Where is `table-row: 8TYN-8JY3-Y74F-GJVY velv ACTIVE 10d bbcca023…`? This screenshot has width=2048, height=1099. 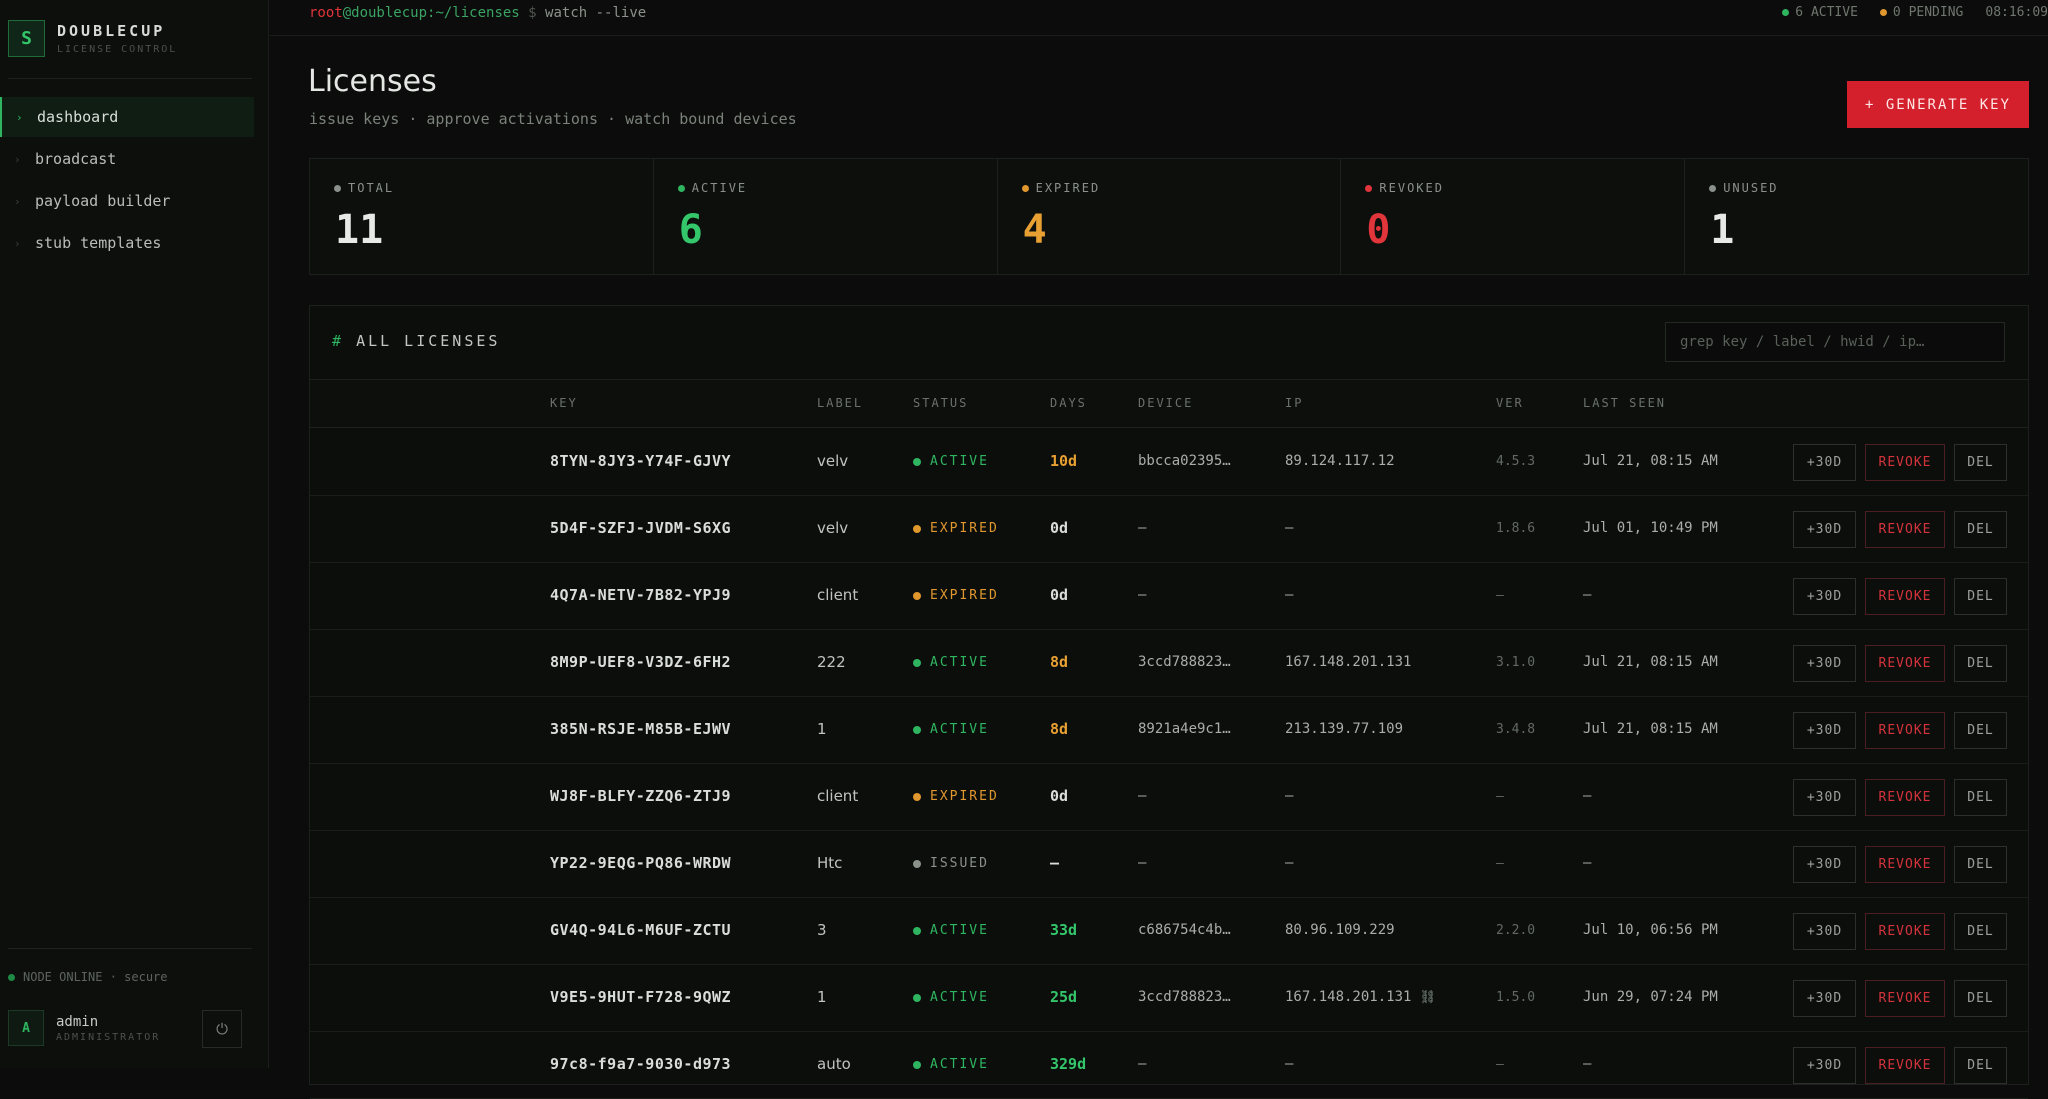 table-row: 8TYN-8JY3-Y74F-GJVY velv ACTIVE 10d bbcca023… is located at coordinates (1169, 462).